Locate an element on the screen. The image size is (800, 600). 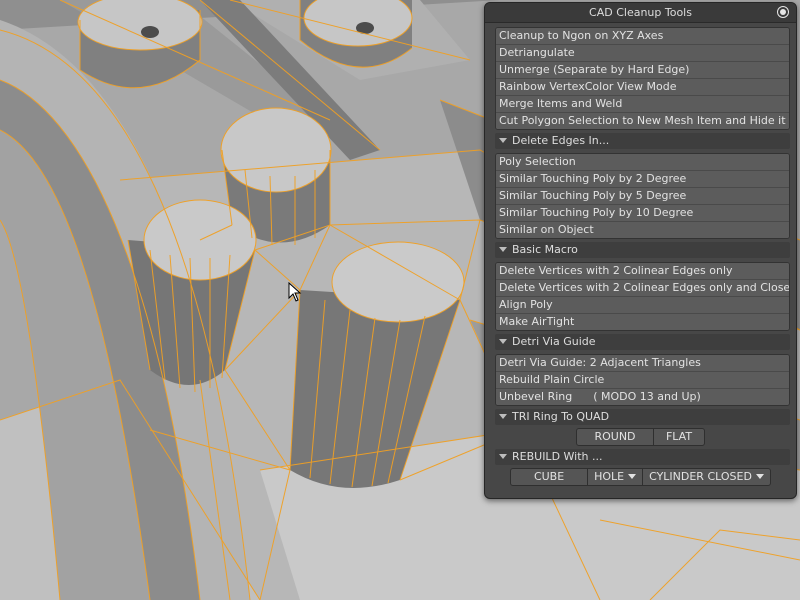
hole-dropdown: HOLE is located at coordinates (616, 477).